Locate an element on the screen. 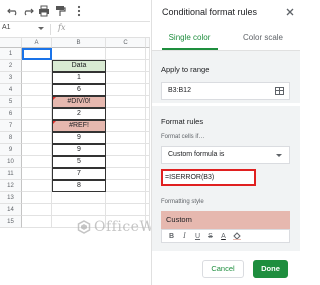 This screenshot has width=320, height=285. print-icon is located at coordinates (43, 10).